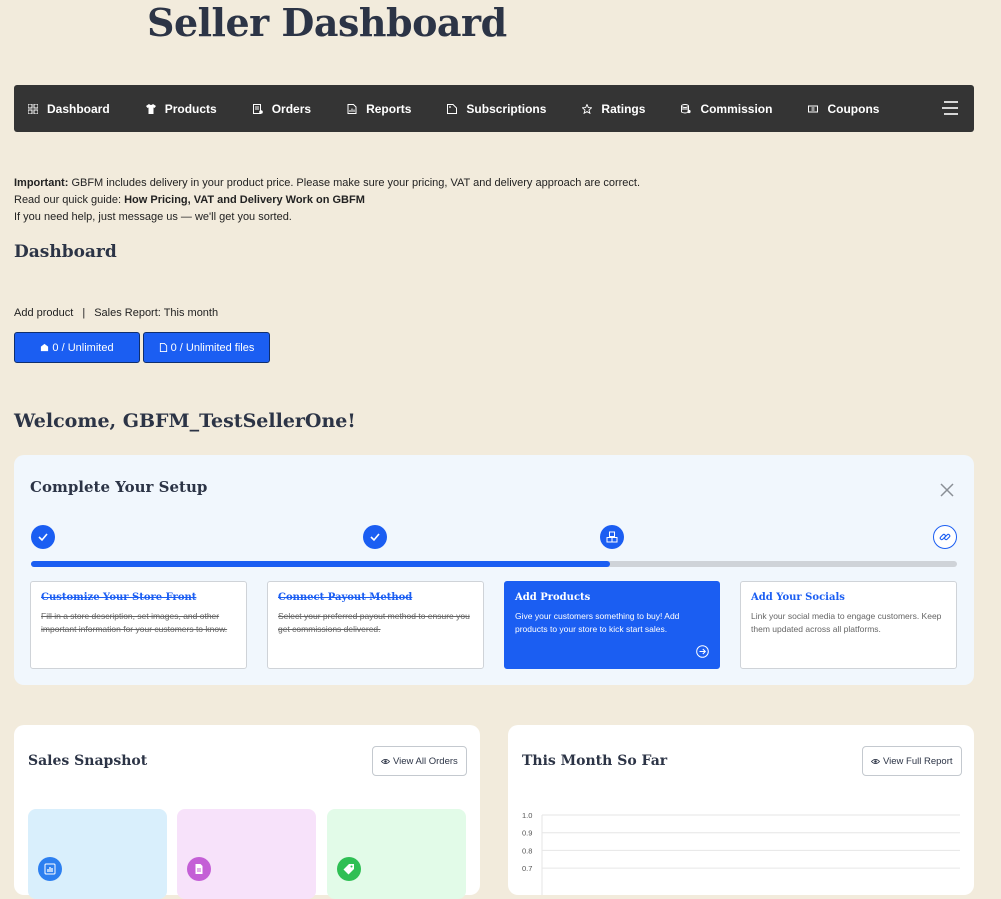 Image resolution: width=1001 pixels, height=899 pixels. What do you see at coordinates (41, 183) in the screenshot?
I see `notice-label: Important:` at bounding box center [41, 183].